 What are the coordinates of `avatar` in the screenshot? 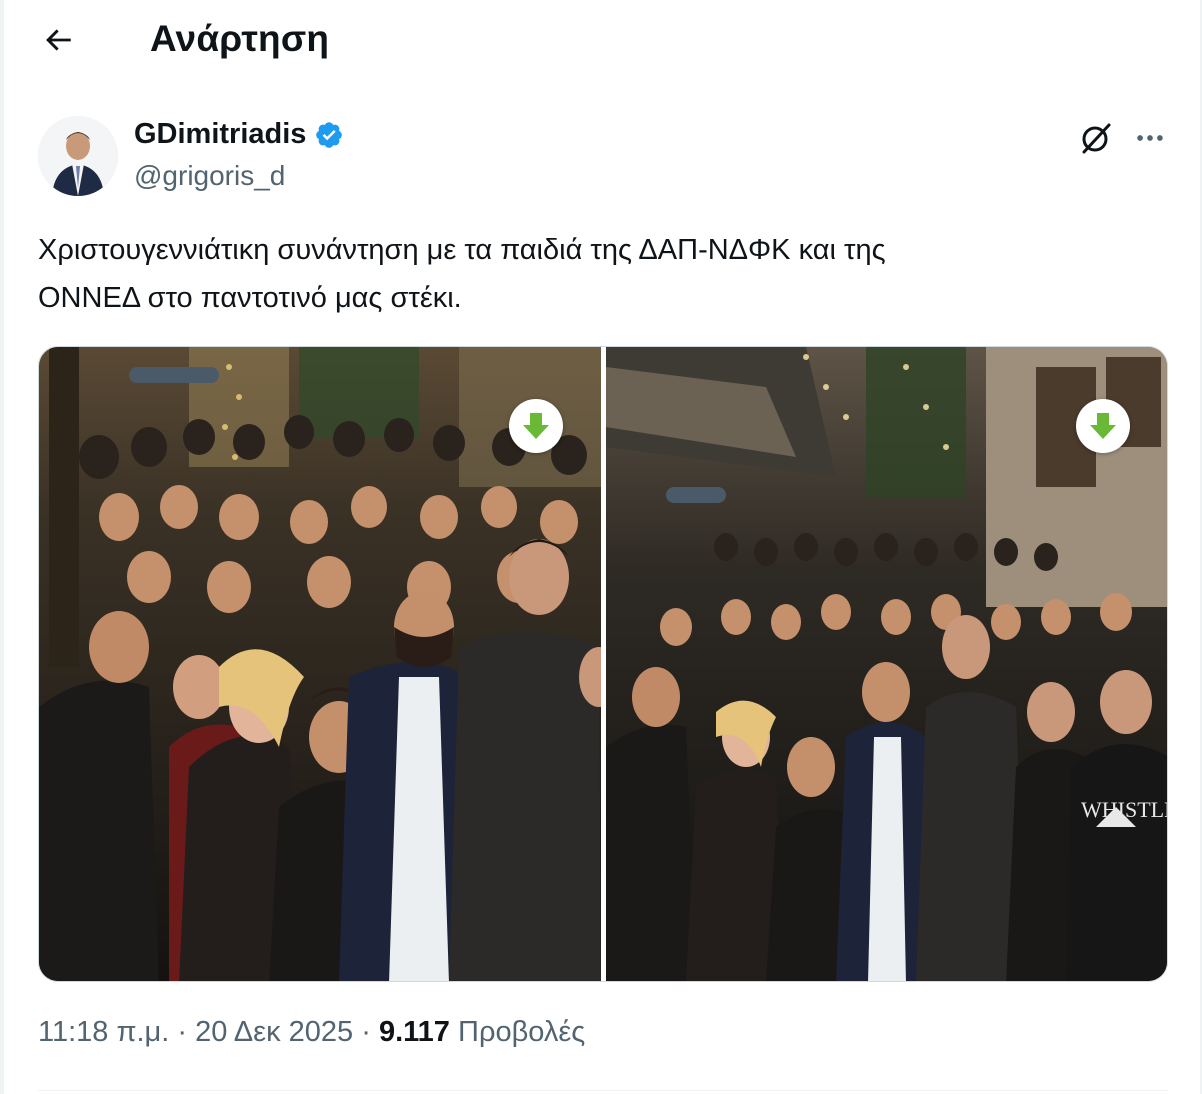 It's located at (78, 156).